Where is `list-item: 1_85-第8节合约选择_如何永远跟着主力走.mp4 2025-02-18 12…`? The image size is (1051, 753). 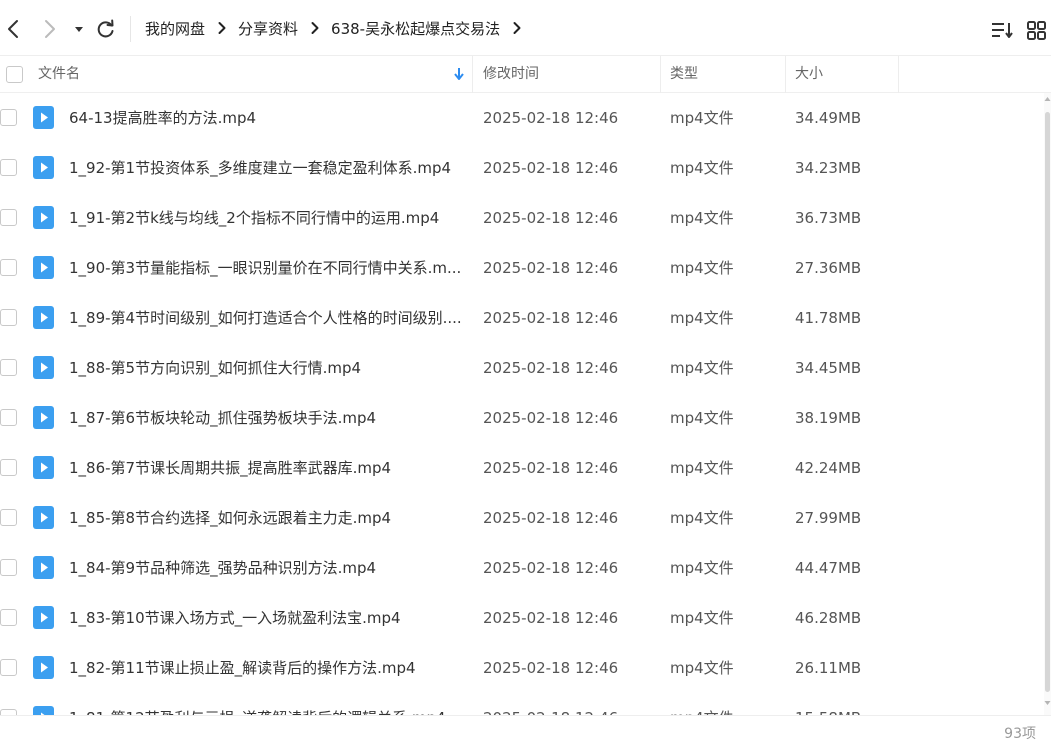
list-item: 1_85-第8节合约选择_如何永远跟着主力走.mp4 2025-02-18 12… is located at coordinates (525, 518).